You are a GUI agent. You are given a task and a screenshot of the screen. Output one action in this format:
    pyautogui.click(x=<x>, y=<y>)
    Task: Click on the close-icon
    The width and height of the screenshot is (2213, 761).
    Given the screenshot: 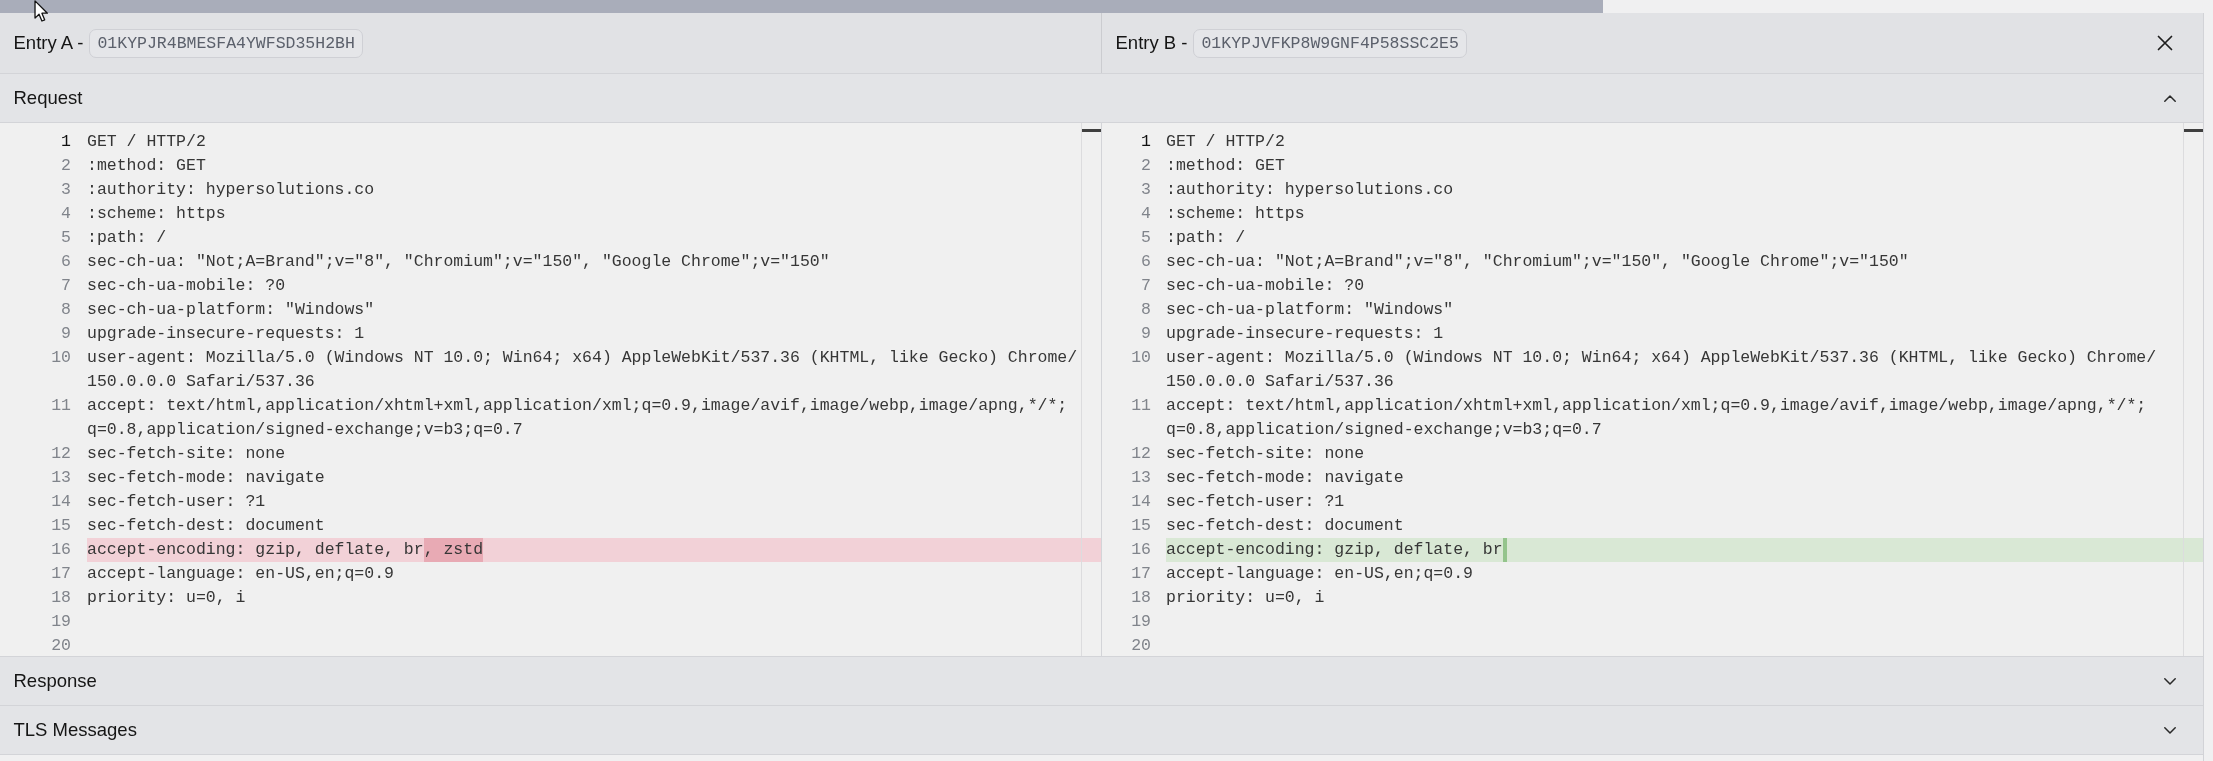 What is the action you would take?
    pyautogui.click(x=2165, y=43)
    